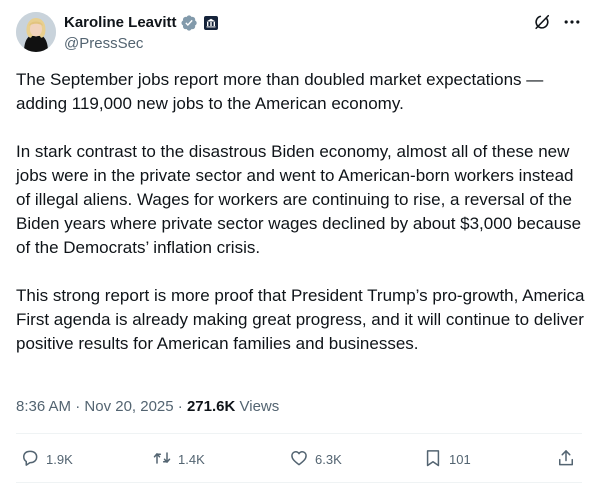 Image resolution: width=598 pixels, height=483 pixels. Describe the element at coordinates (162, 459) in the screenshot. I see `repost-icon` at that location.